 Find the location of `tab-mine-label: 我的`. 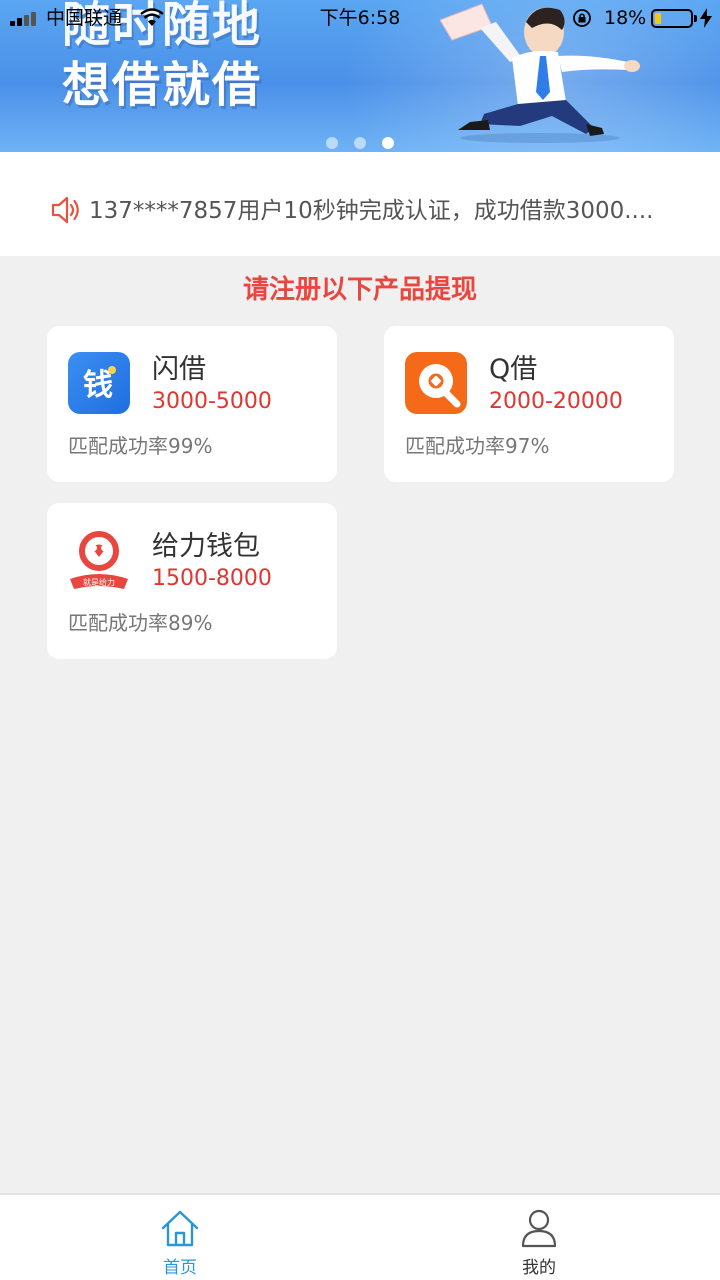

tab-mine-label: 我的 is located at coordinates (539, 1268).